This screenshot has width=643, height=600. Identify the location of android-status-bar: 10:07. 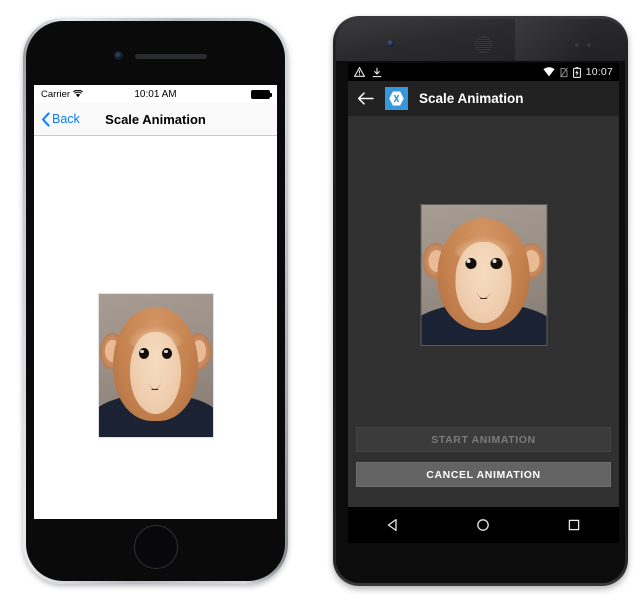
(483, 72).